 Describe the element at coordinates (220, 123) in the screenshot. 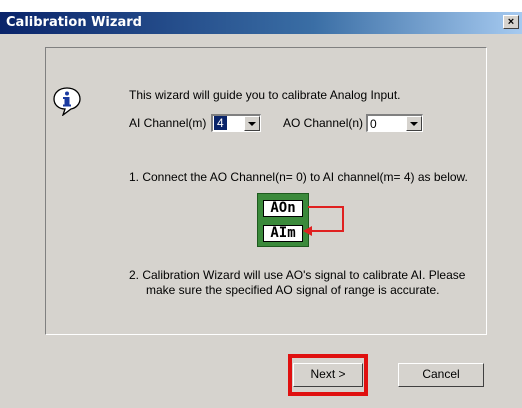

I see `ai-channel-value: 4` at that location.